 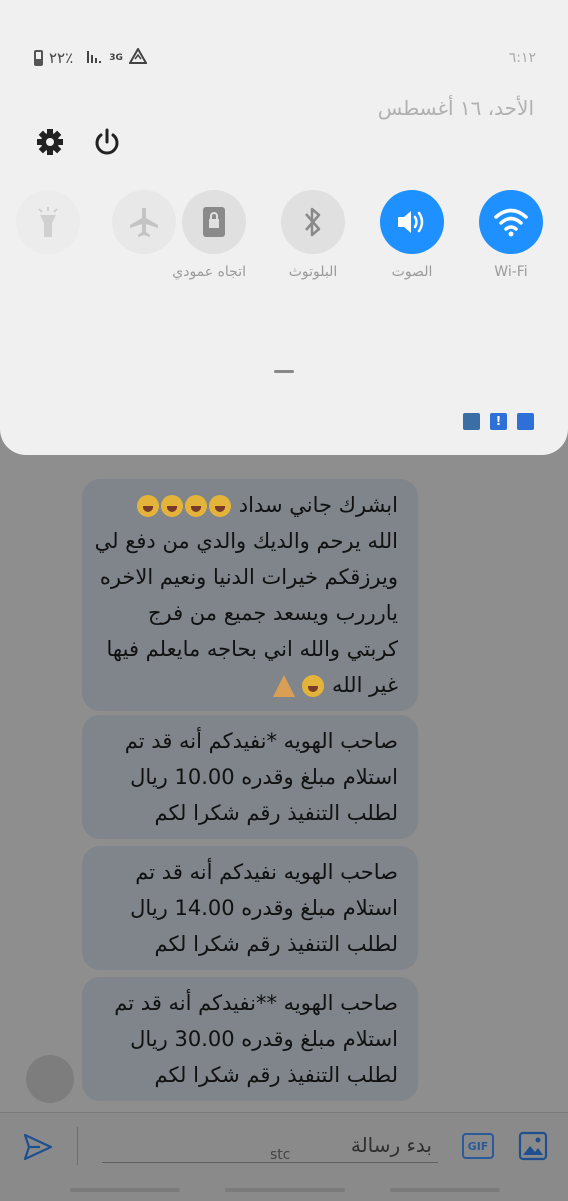 I want to click on gallery-notification-icon, so click(x=471, y=421).